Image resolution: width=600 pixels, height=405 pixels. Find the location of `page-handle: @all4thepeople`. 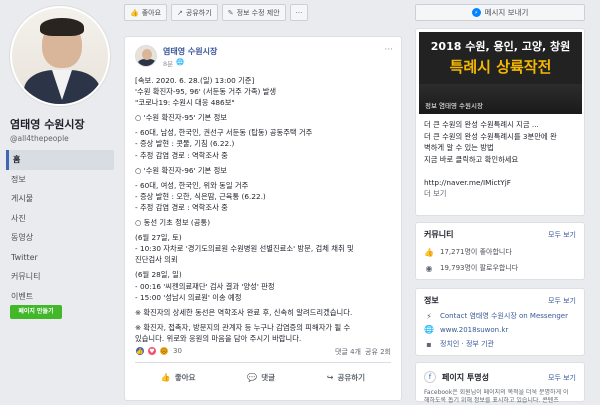

page-handle: @all4thepeople is located at coordinates (39, 138).